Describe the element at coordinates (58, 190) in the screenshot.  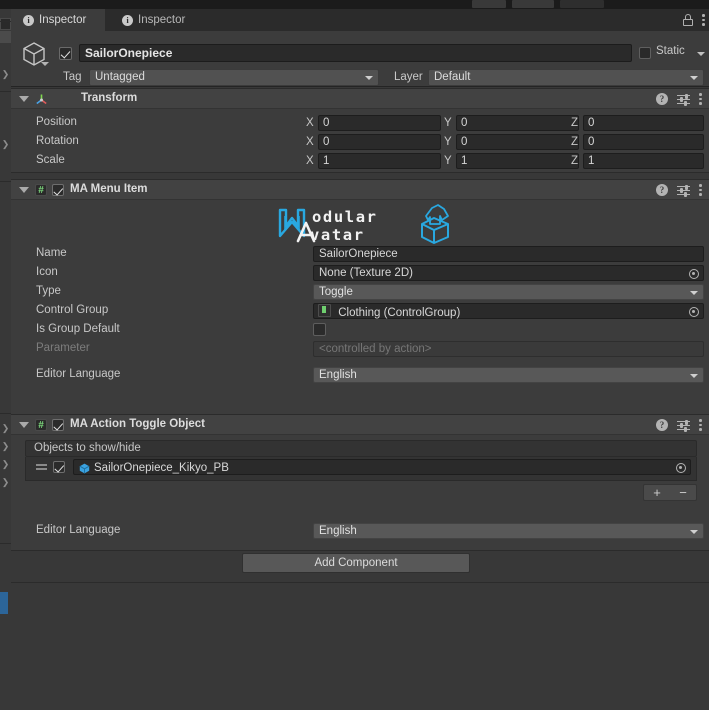
I see `ma-menu-item-enabled-checkbox` at that location.